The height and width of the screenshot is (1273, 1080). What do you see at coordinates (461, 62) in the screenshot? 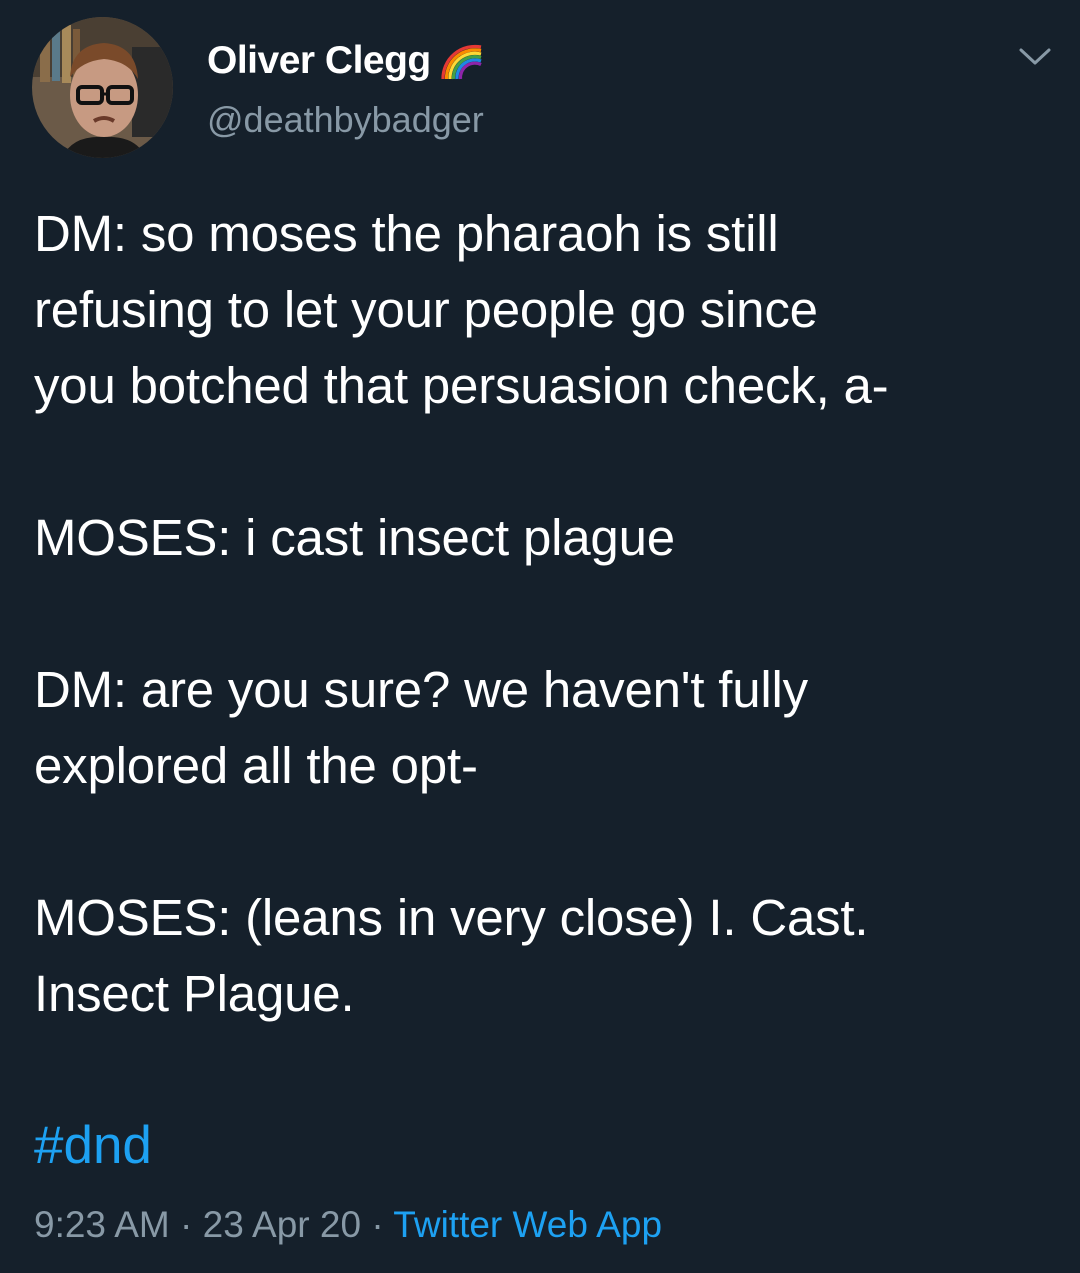
I see `rainbow-icon` at bounding box center [461, 62].